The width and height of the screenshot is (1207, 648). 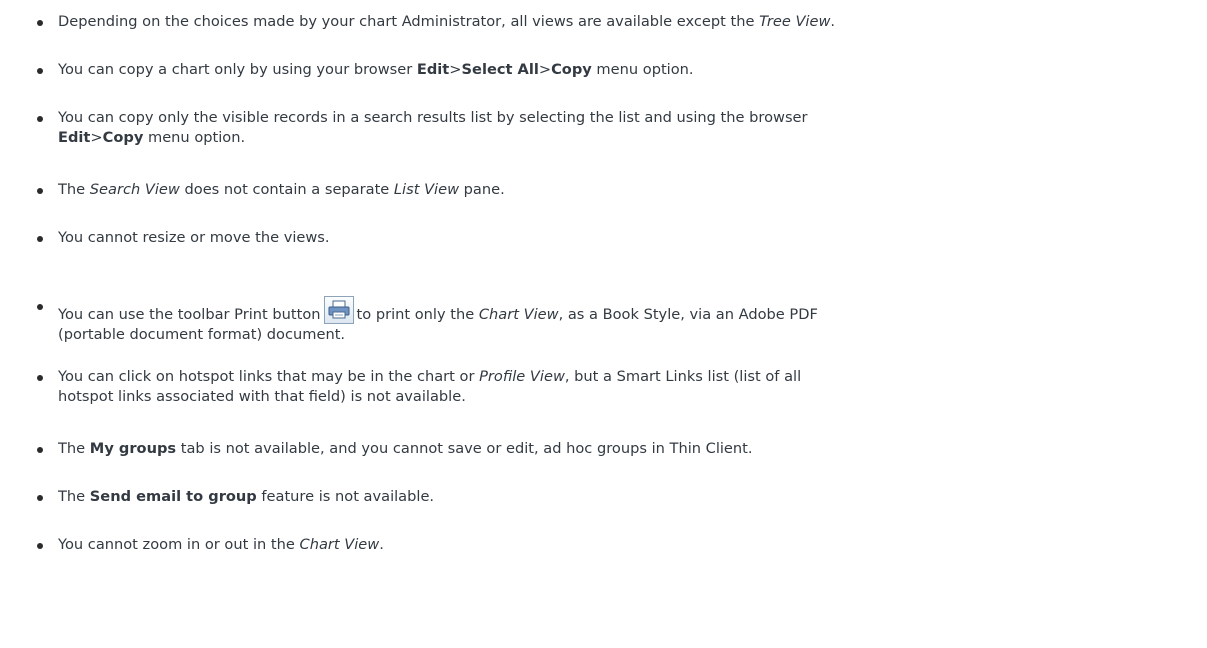 I want to click on list-item-text: You cannot resize or move the views., so click(x=194, y=237).